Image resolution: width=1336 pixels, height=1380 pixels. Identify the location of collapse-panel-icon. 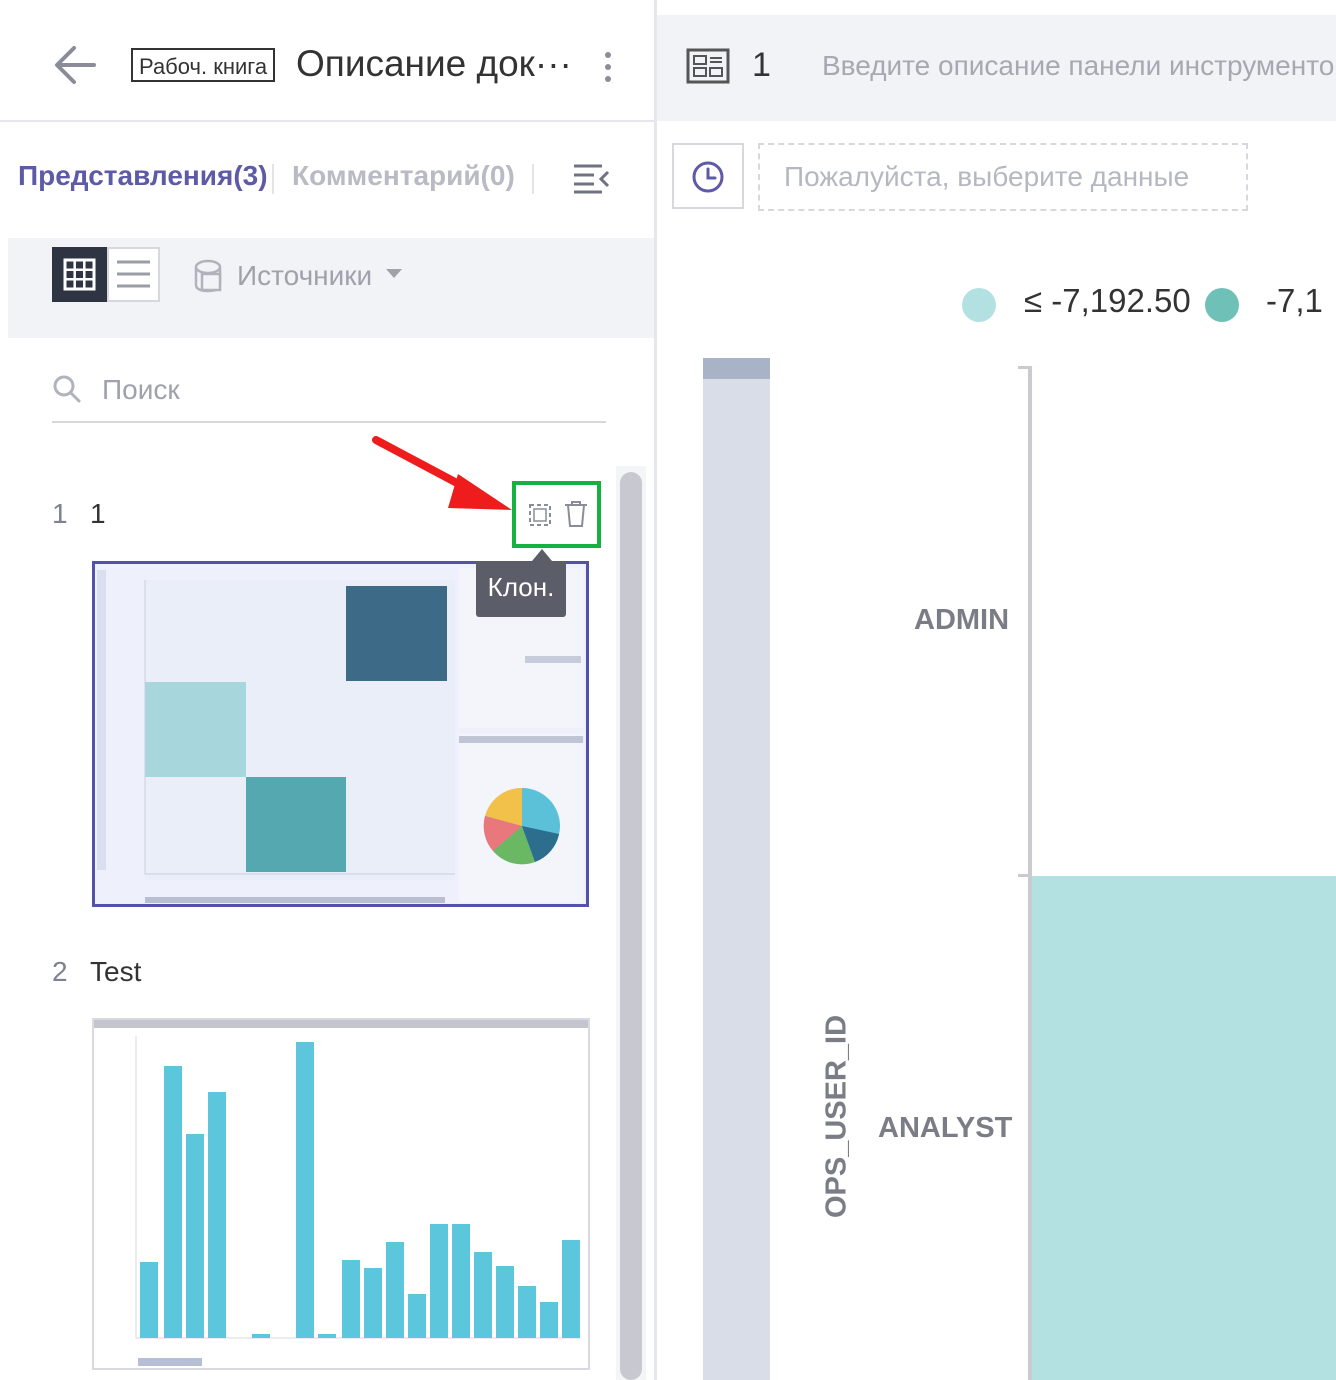
(591, 178).